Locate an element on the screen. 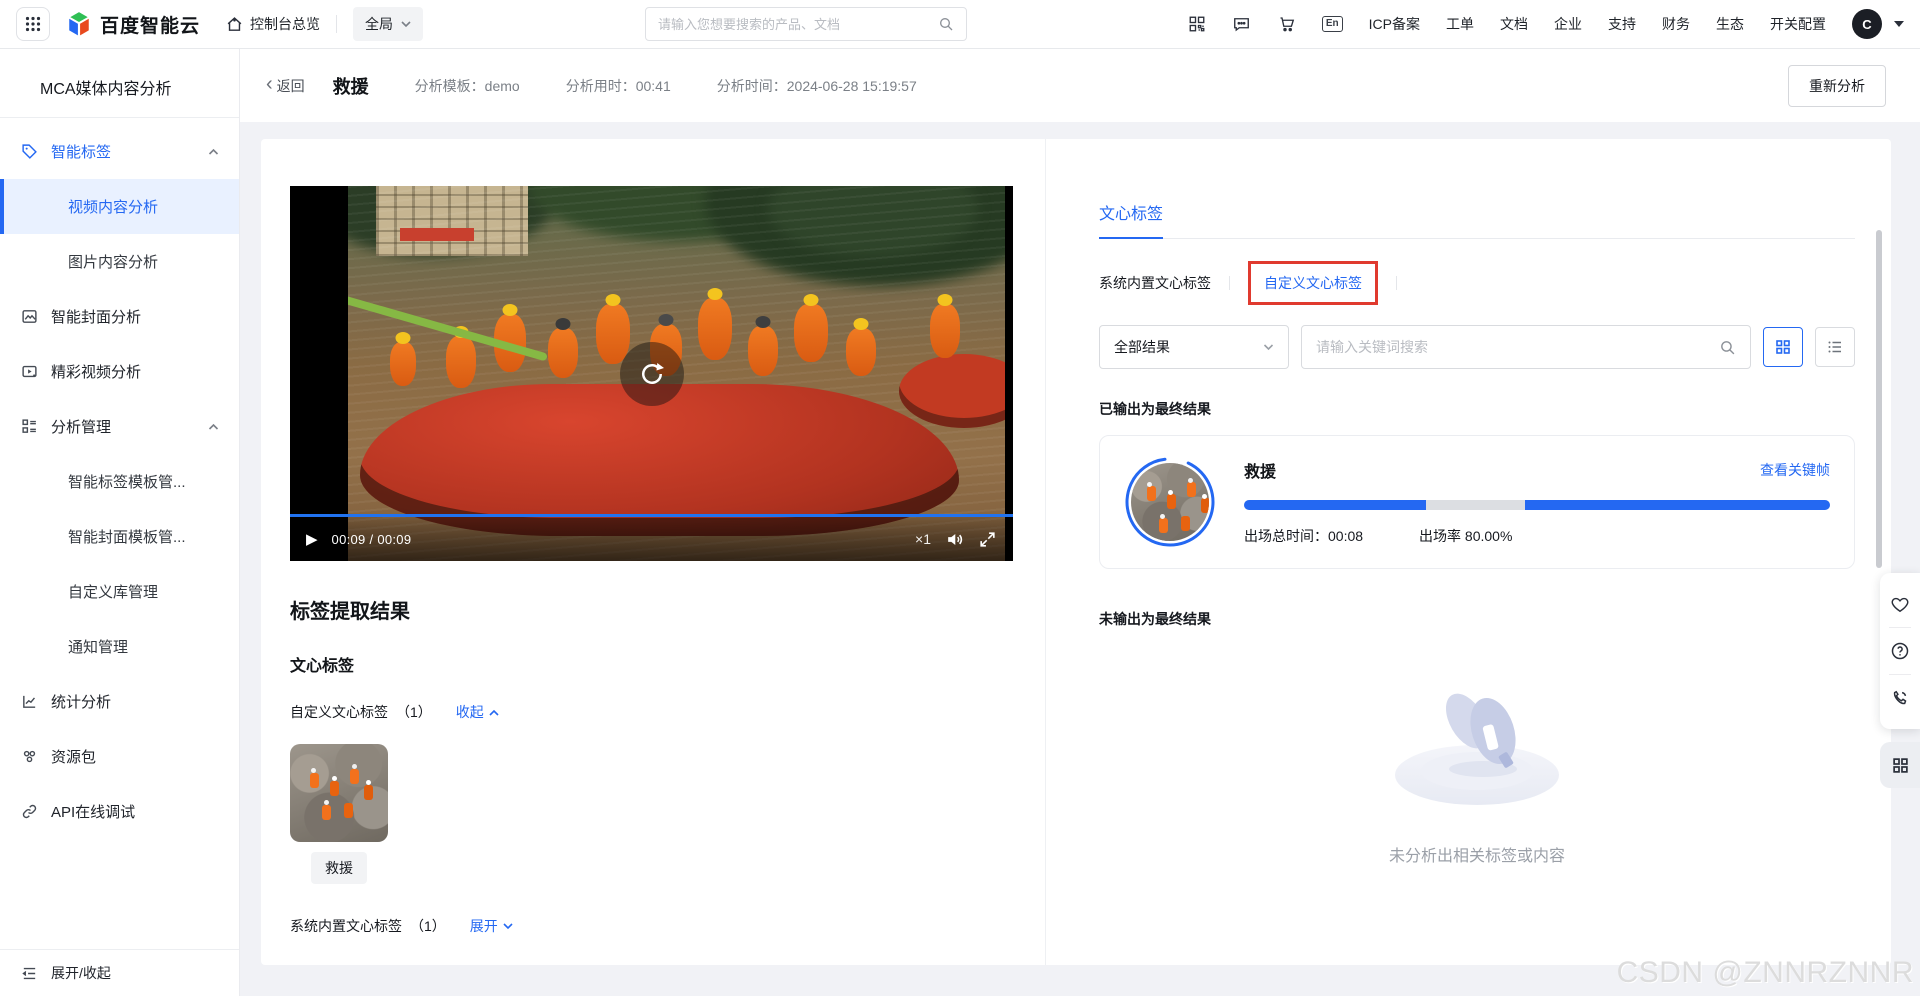  back-chevron-icon: ‹ is located at coordinates (269, 84).